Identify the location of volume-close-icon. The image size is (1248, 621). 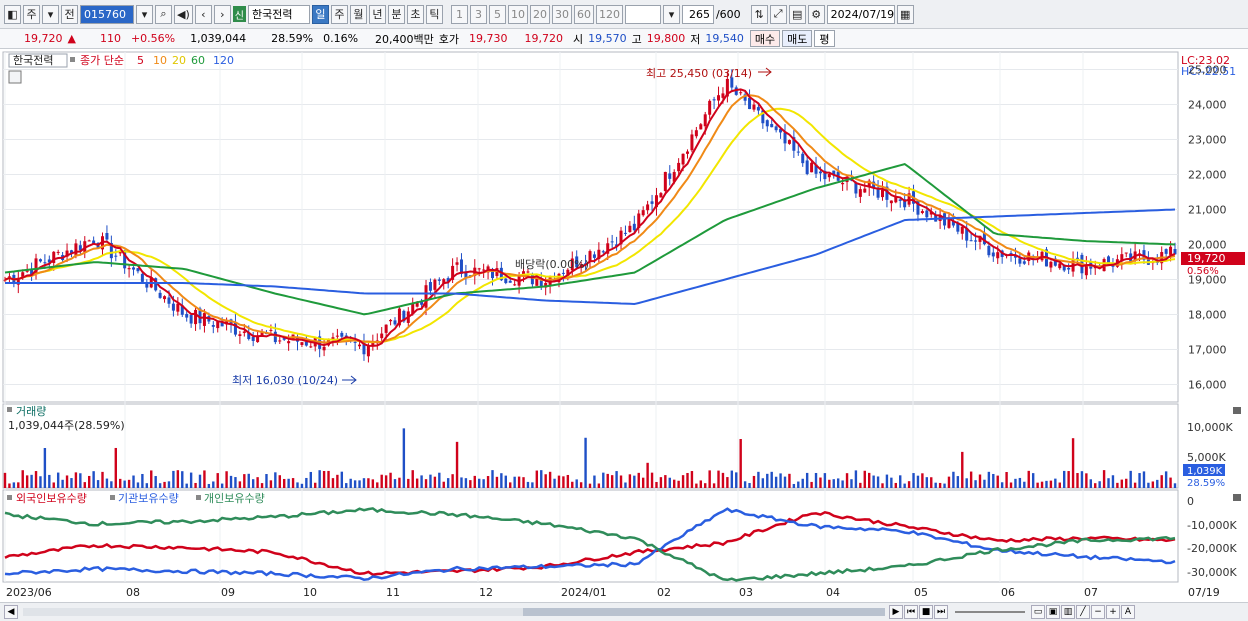
(1237, 410).